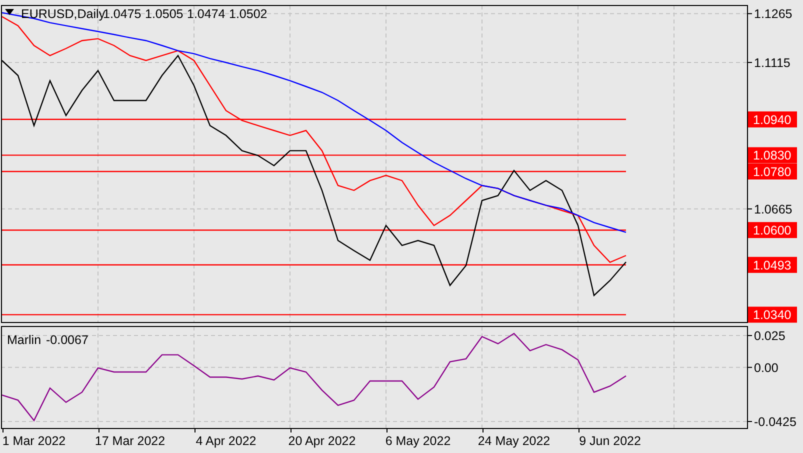 This screenshot has width=803, height=453. Describe the element at coordinates (773, 14) in the screenshot. I see `axis-label: 1.1265` at that location.